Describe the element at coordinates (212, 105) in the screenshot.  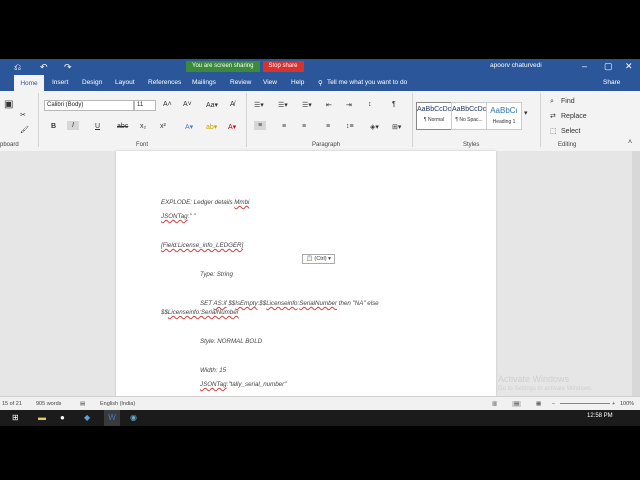
I see `change-case-icon: Aa▾` at that location.